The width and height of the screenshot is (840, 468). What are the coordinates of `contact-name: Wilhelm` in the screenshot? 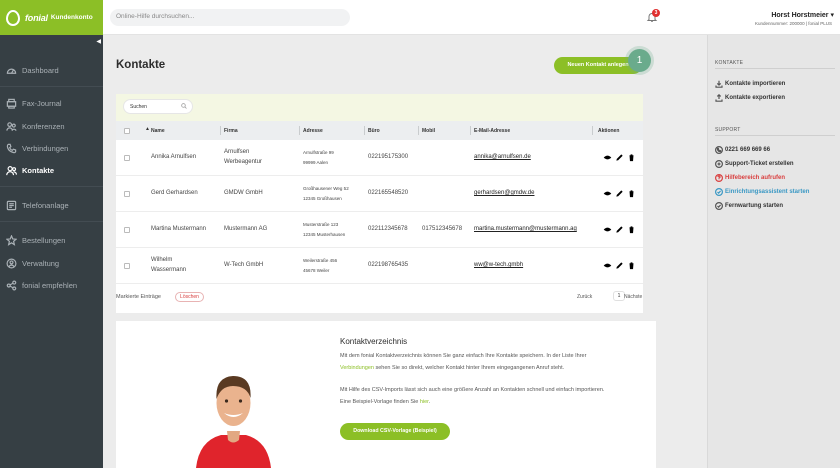 It's located at (161, 260).